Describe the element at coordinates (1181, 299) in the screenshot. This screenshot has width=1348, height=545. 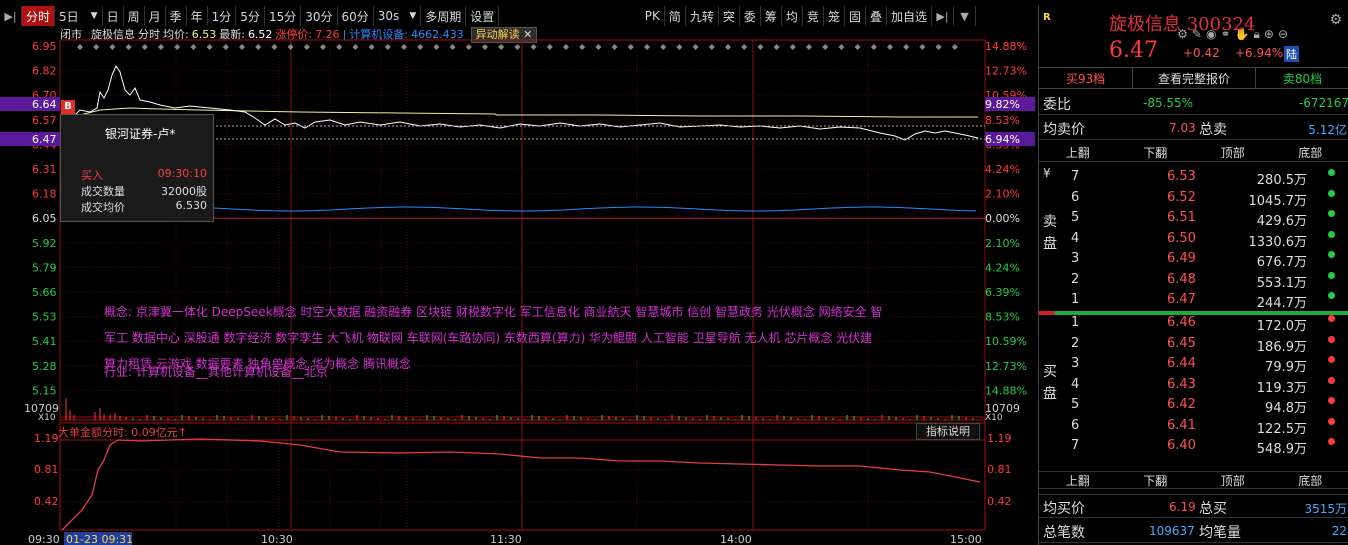
I see `order-price: 6.47` at that location.